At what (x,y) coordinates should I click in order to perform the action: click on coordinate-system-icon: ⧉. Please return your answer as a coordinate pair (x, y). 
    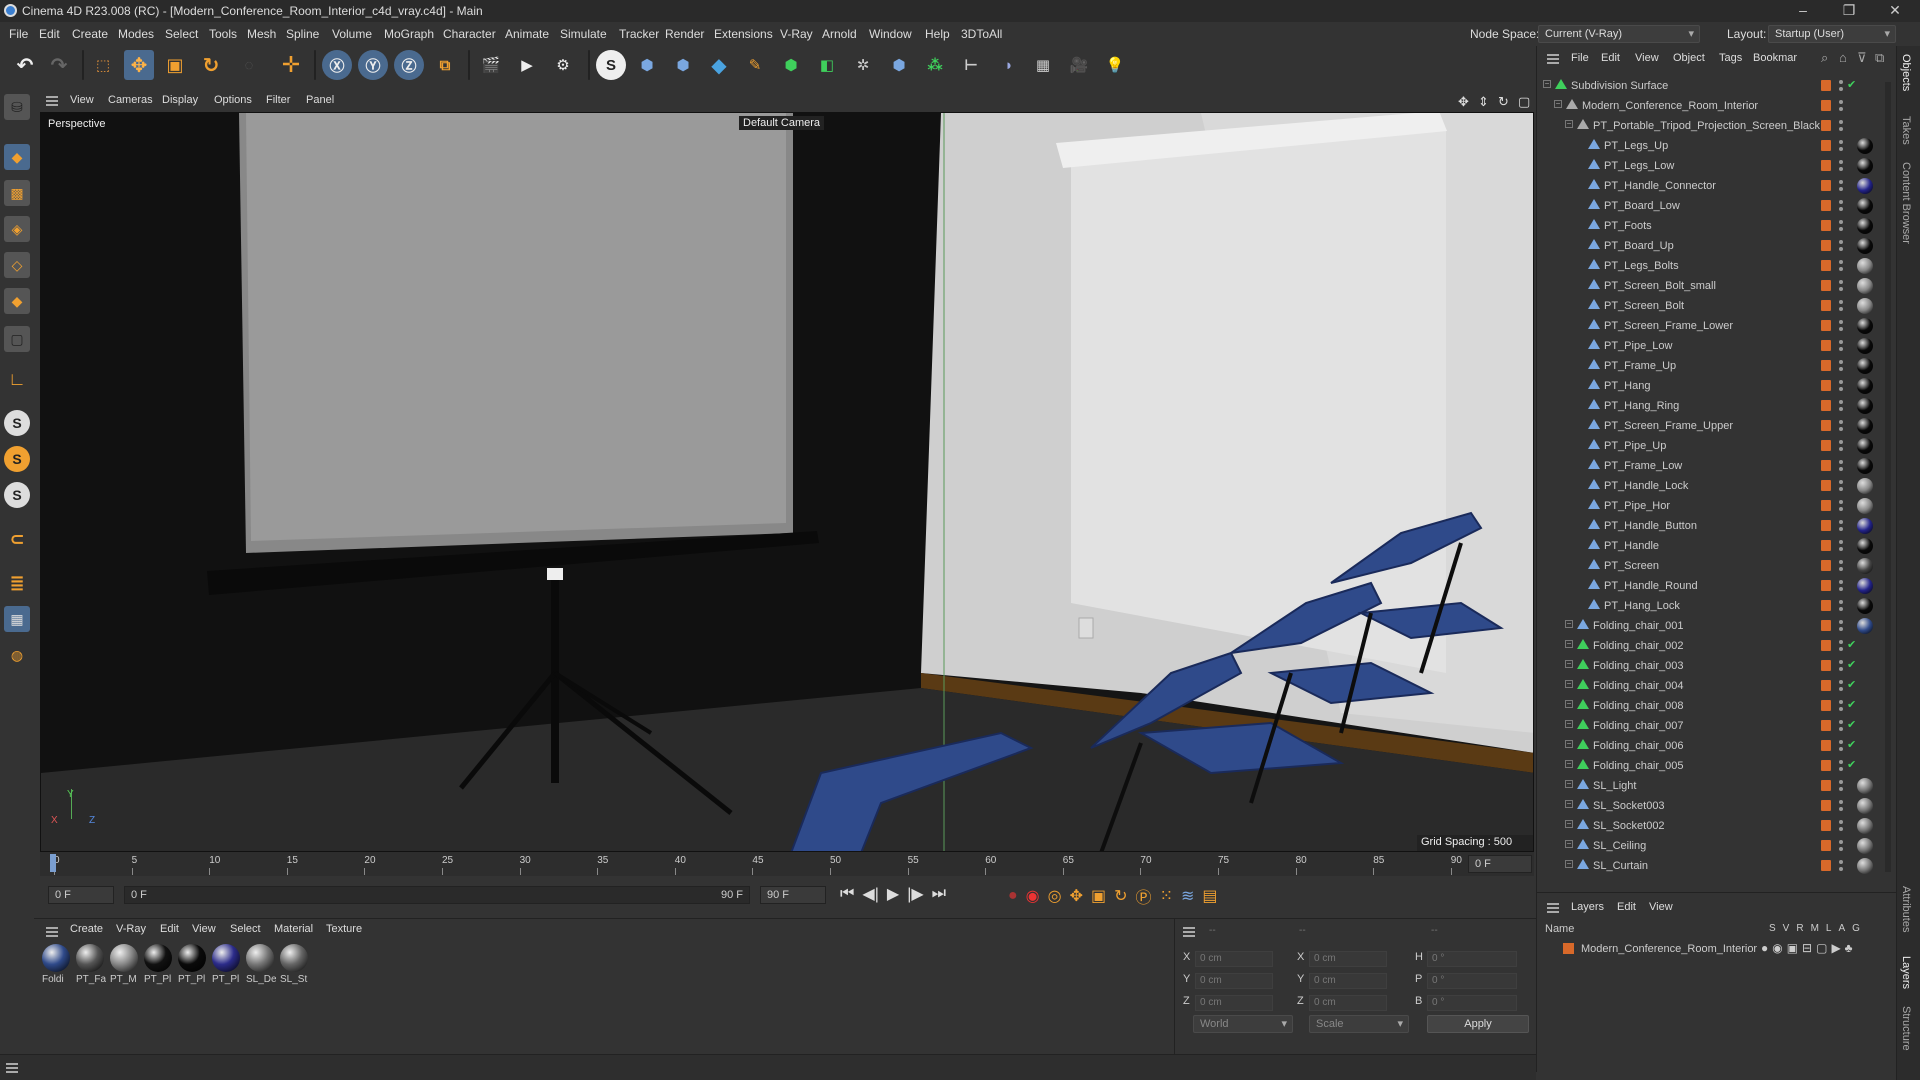
    Looking at the image, I should click on (445, 65).